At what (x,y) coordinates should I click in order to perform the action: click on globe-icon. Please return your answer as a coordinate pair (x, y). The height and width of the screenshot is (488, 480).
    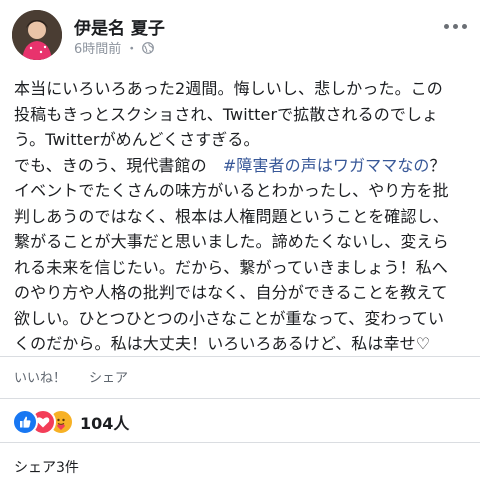
    Looking at the image, I should click on (148, 47).